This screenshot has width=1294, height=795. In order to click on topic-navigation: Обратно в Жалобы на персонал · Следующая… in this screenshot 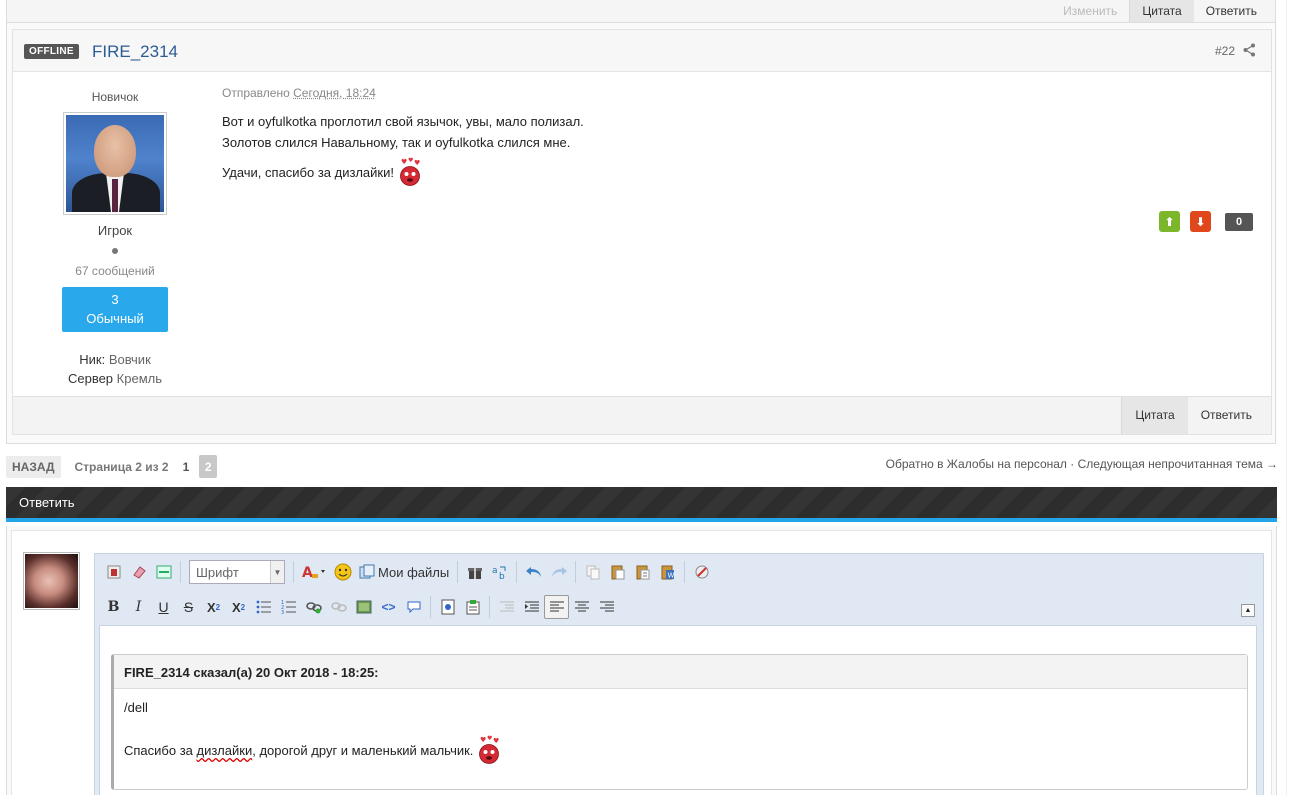, I will do `click(1082, 464)`.